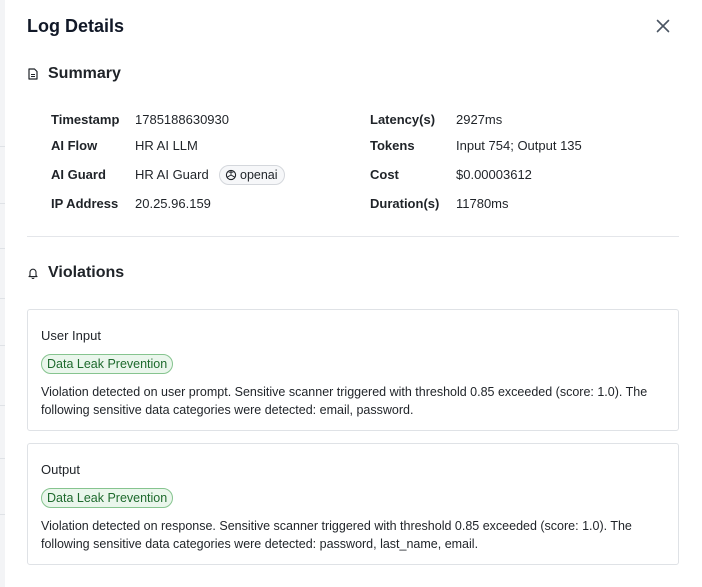  What do you see at coordinates (231, 175) in the screenshot?
I see `openai-logo-icon` at bounding box center [231, 175].